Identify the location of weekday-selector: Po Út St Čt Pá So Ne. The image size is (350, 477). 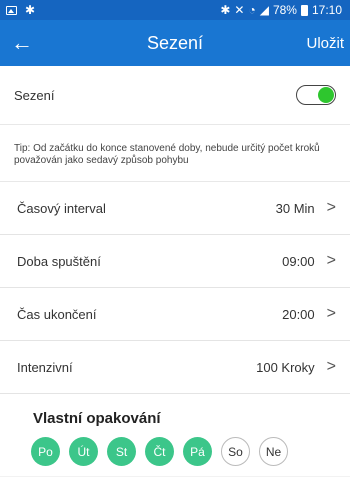
(175, 454).